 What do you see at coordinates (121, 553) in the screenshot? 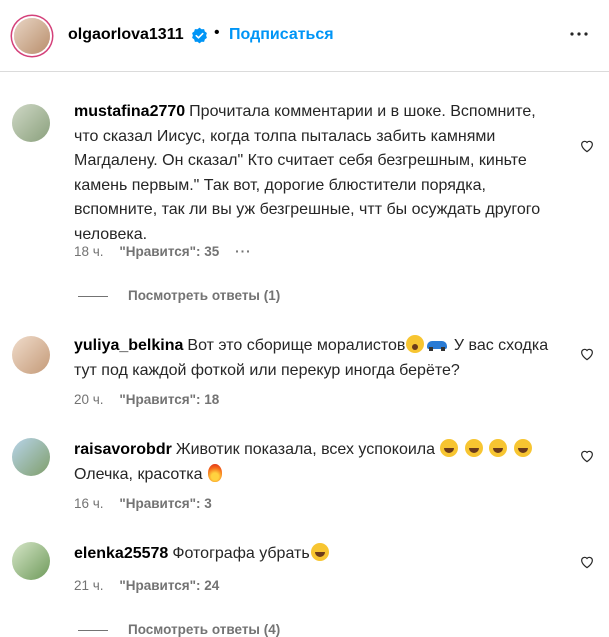
I see `comment-author: elenka25578` at bounding box center [121, 553].